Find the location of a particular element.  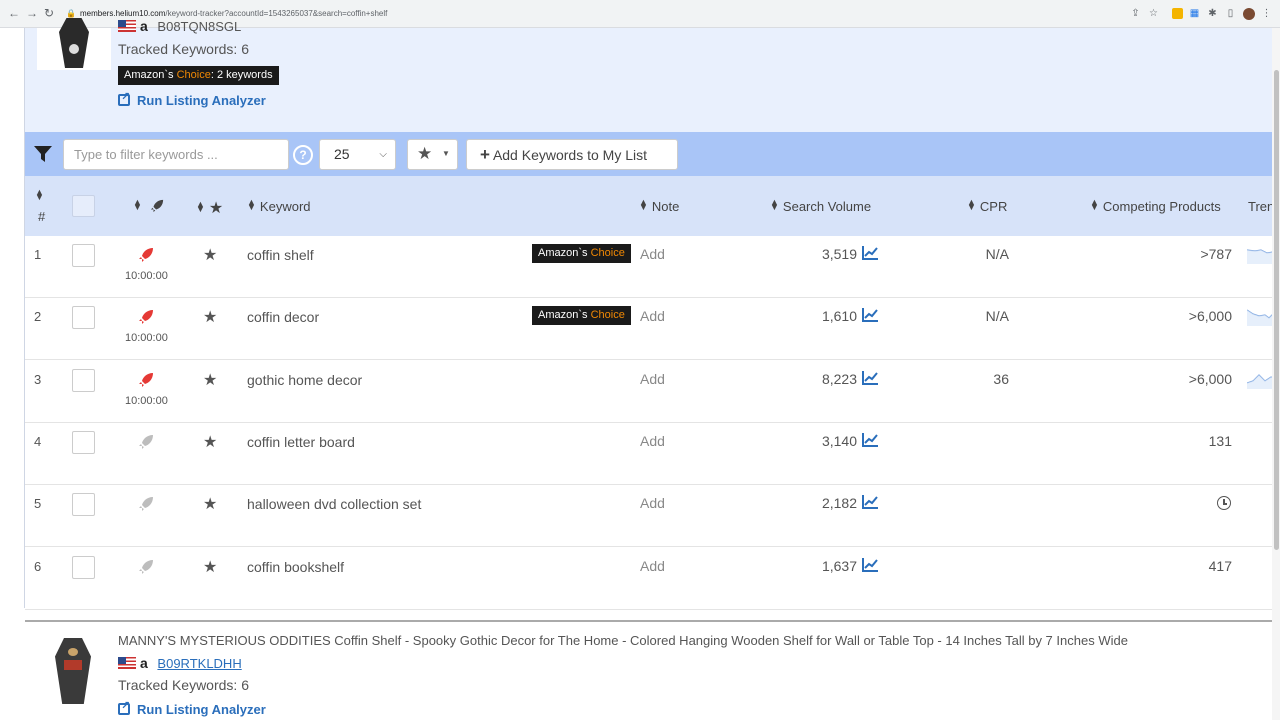

profile-avatar is located at coordinates (1249, 14).